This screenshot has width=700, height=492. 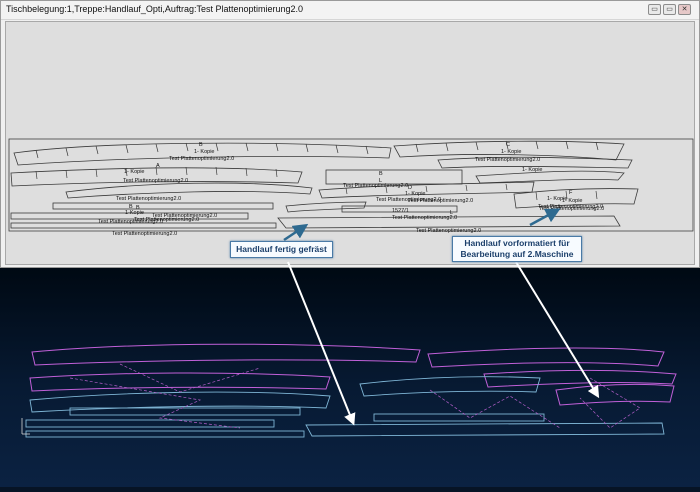 I want to click on part-label: A, so click(x=158, y=166).